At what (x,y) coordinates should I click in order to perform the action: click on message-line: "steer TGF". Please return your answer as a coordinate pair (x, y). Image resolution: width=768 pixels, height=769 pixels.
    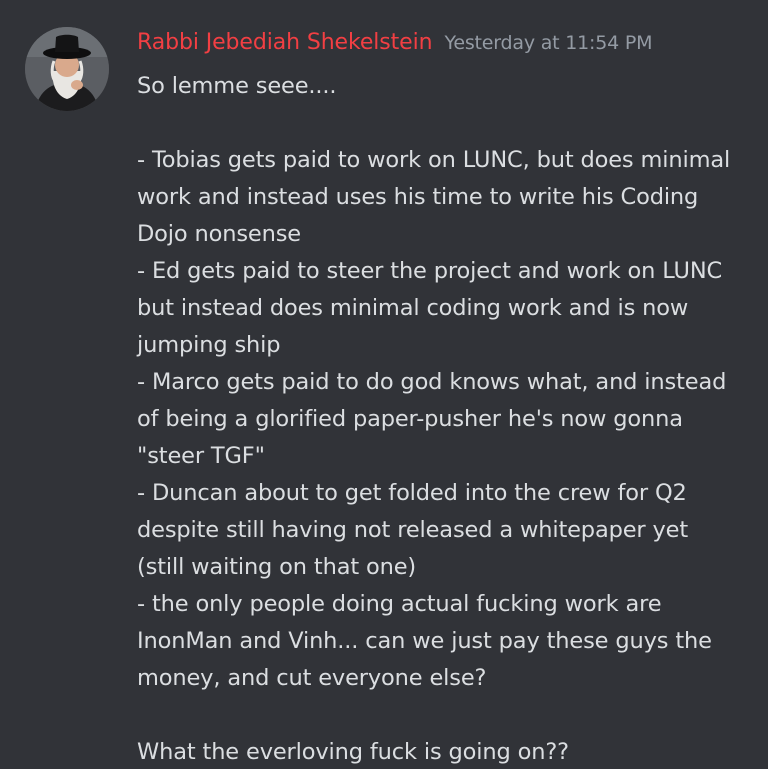
    Looking at the image, I should click on (201, 456).